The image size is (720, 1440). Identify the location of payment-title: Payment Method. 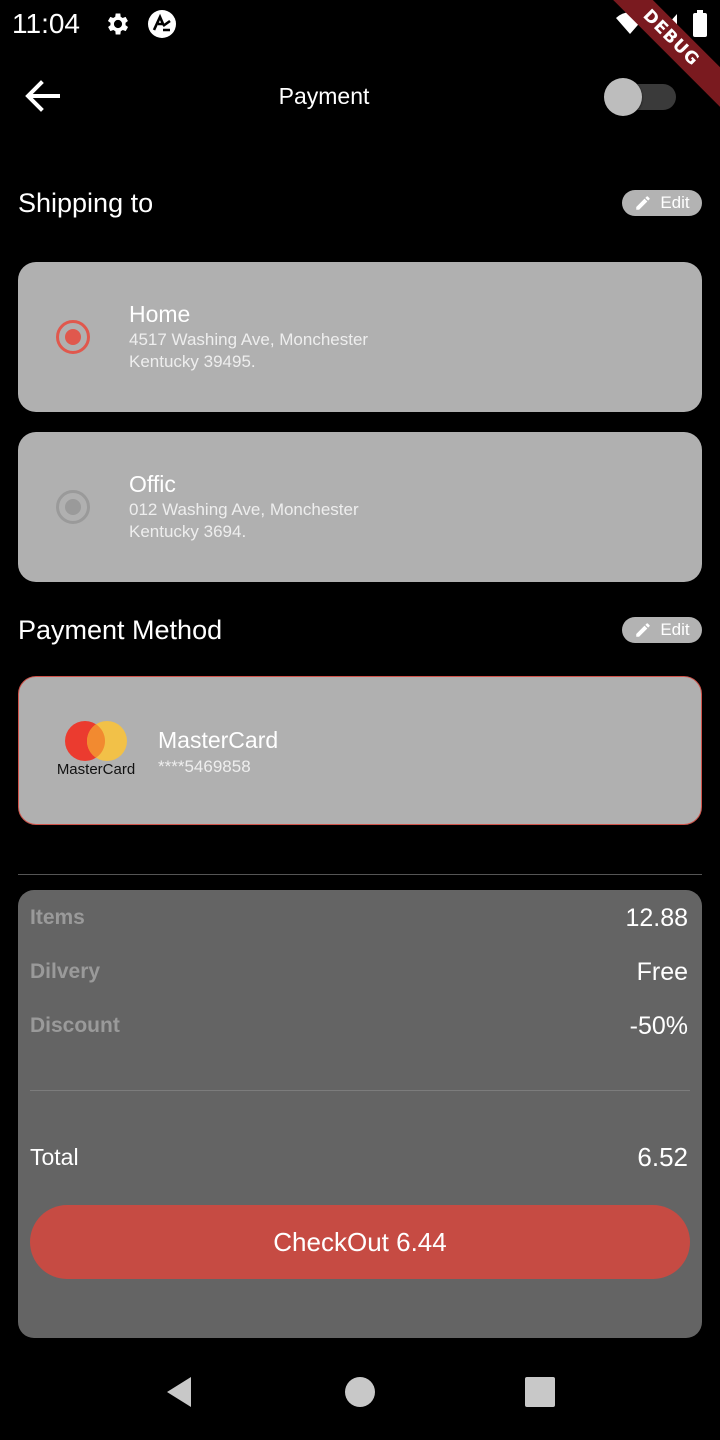
(120, 630).